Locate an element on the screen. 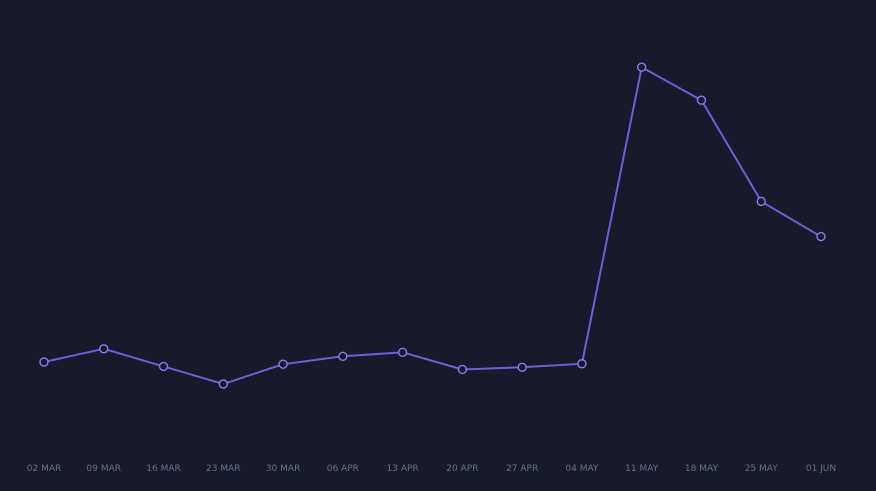 The image size is (876, 491). x-tick-label: 01 JUN is located at coordinates (821, 469).